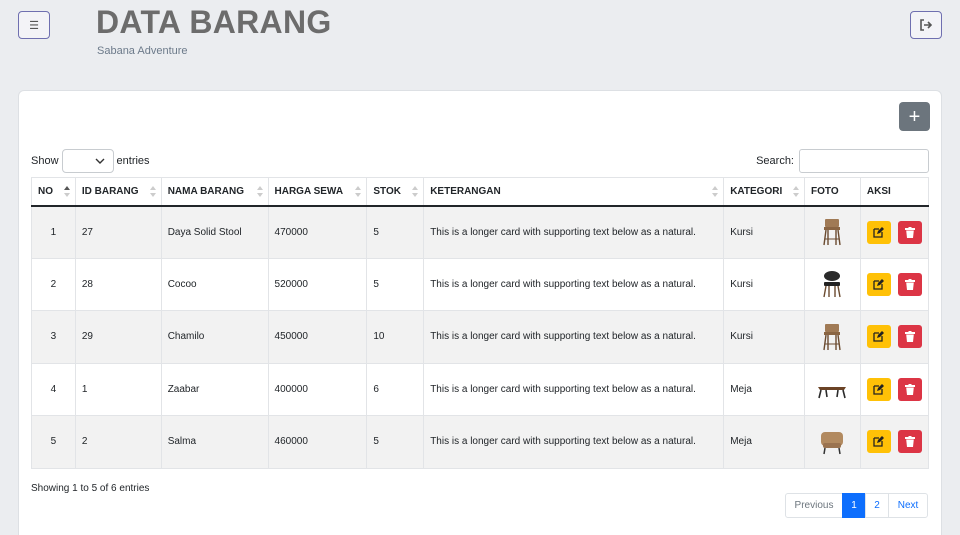  What do you see at coordinates (118, 442) in the screenshot?
I see `cell-id-barang: 2` at bounding box center [118, 442].